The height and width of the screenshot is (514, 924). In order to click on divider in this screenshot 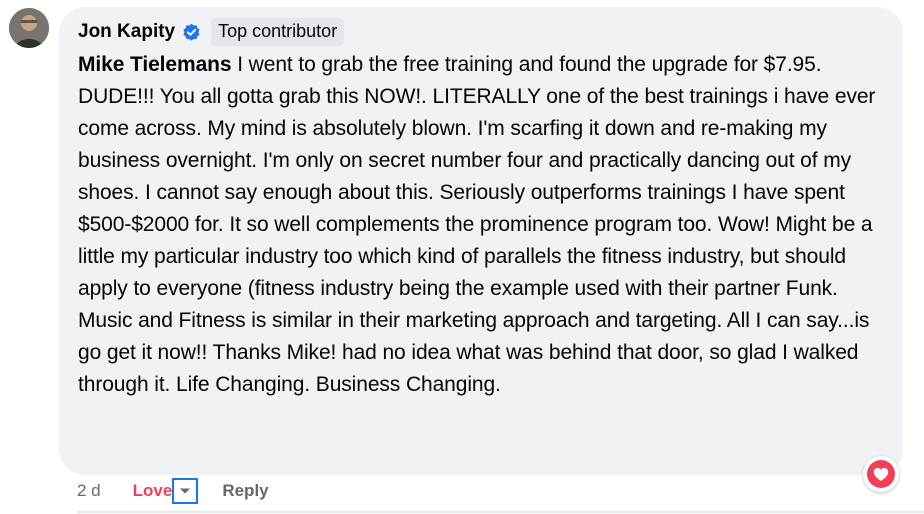, I will do `click(500, 512)`.